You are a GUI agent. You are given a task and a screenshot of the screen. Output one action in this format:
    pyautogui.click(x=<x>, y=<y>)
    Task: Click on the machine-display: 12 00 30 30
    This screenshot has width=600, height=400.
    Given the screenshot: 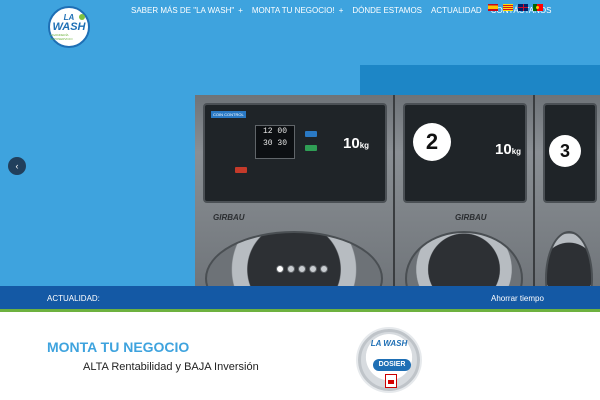 What is the action you would take?
    pyautogui.click(x=275, y=142)
    